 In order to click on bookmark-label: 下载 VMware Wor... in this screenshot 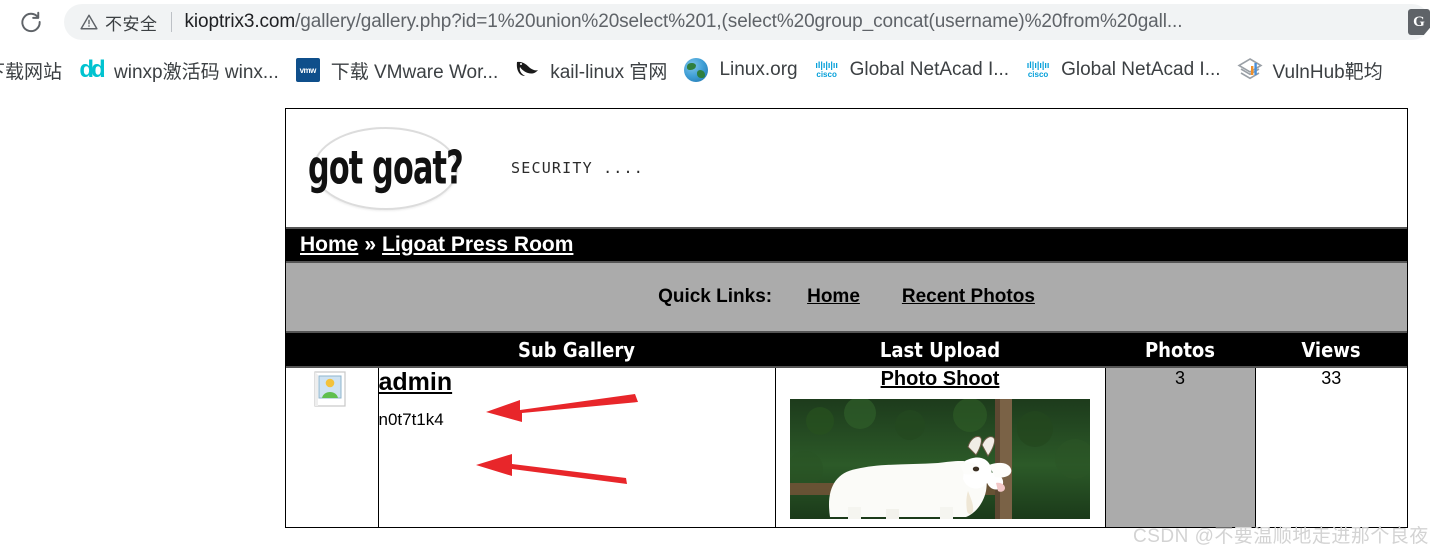, I will do `click(414, 72)`.